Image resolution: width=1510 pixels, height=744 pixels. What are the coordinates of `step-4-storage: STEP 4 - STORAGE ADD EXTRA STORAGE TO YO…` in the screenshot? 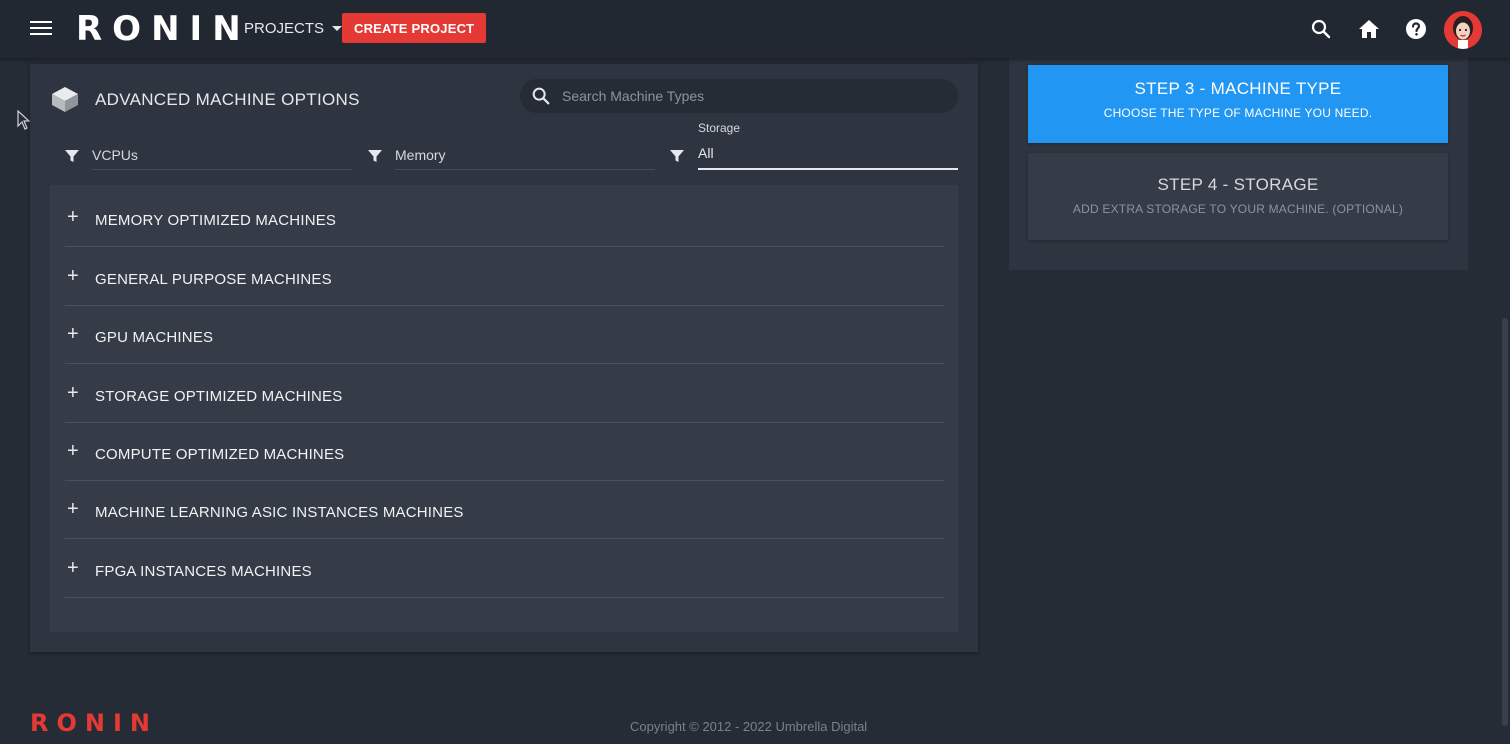 It's located at (1238, 196).